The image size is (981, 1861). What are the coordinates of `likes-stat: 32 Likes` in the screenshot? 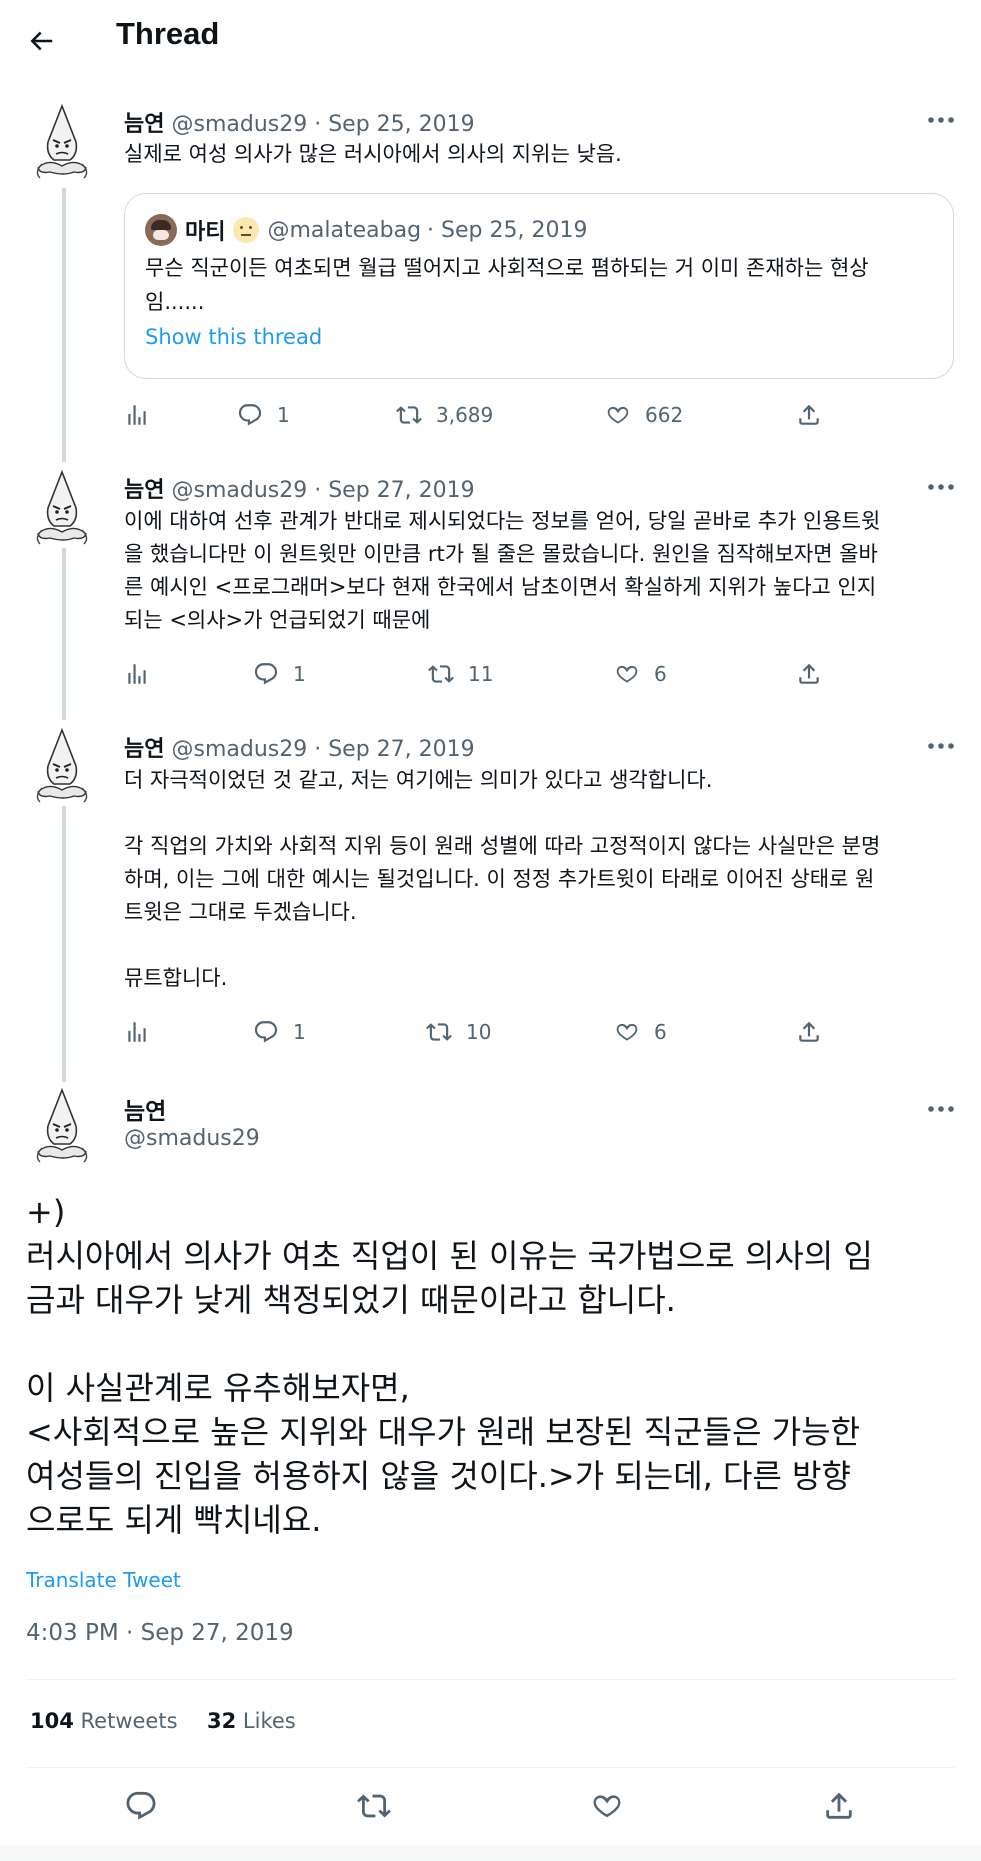 It's located at (251, 1721).